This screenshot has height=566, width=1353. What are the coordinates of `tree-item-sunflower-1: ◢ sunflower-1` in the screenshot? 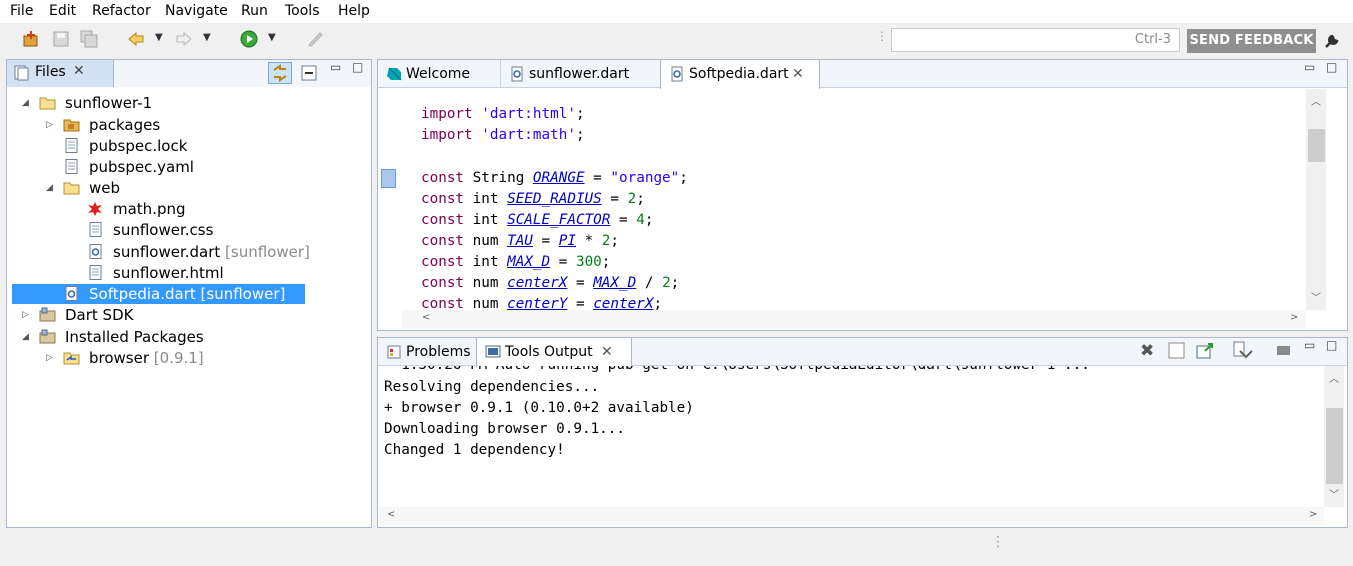 It's located at (192, 103).